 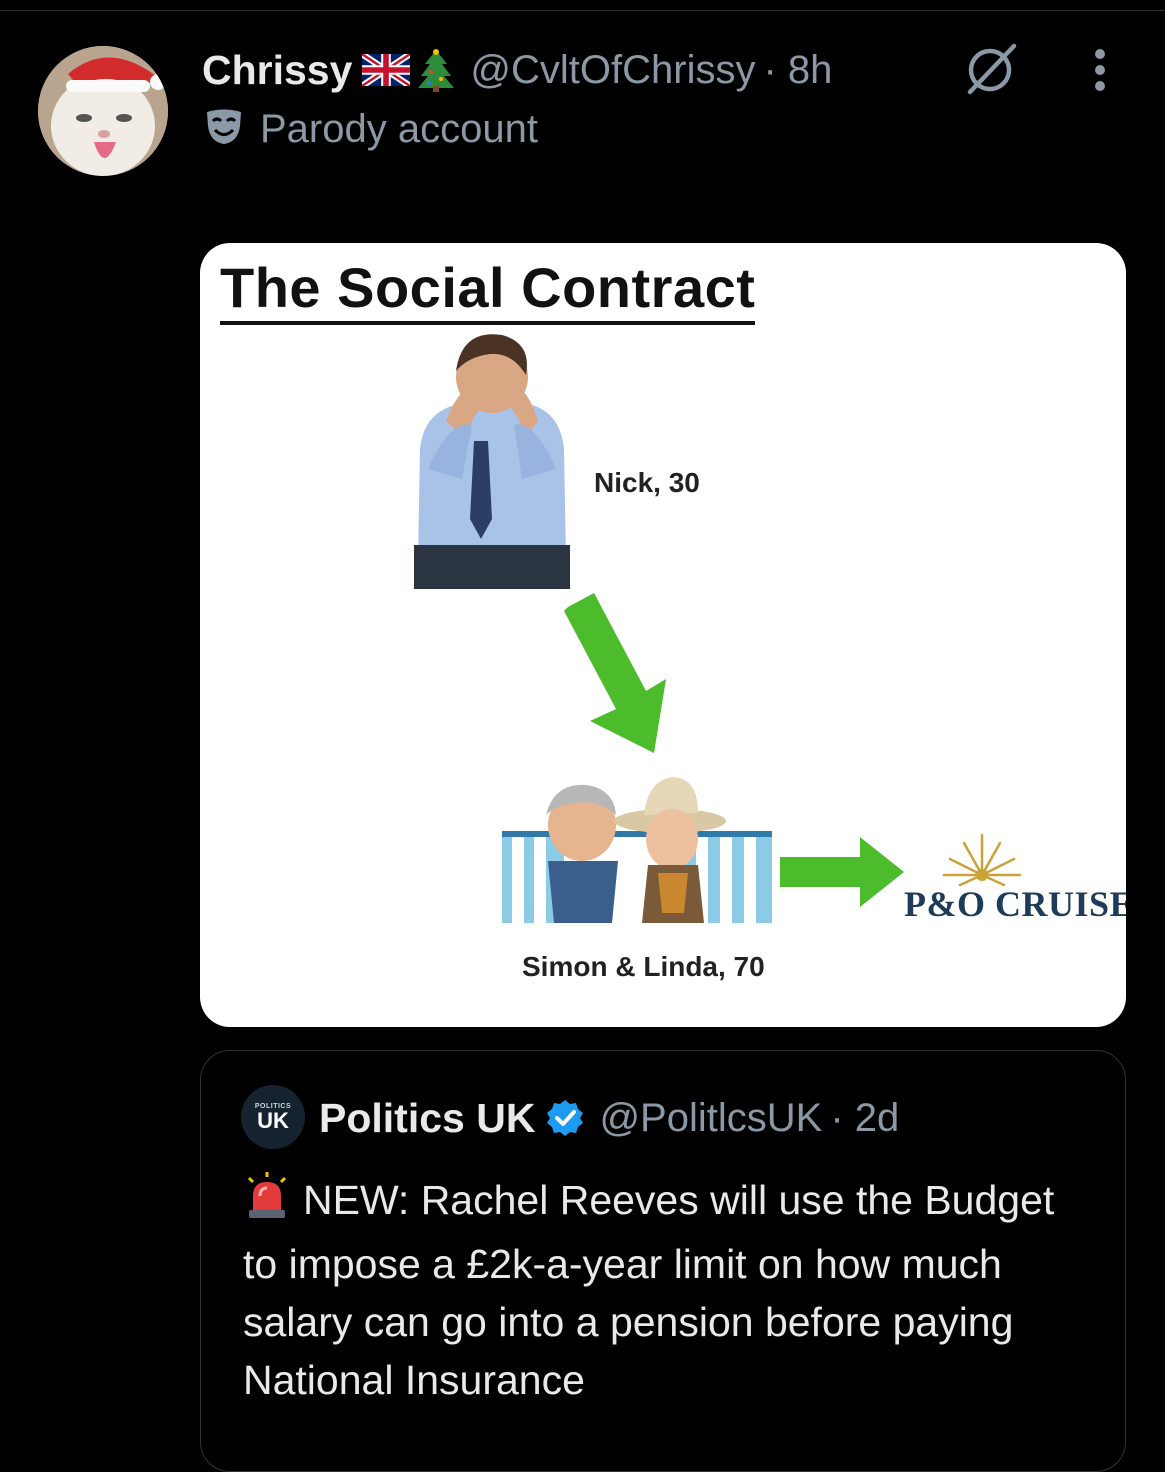 What do you see at coordinates (273, 1120) in the screenshot?
I see `quoted-avatar-big-text: UK` at bounding box center [273, 1120].